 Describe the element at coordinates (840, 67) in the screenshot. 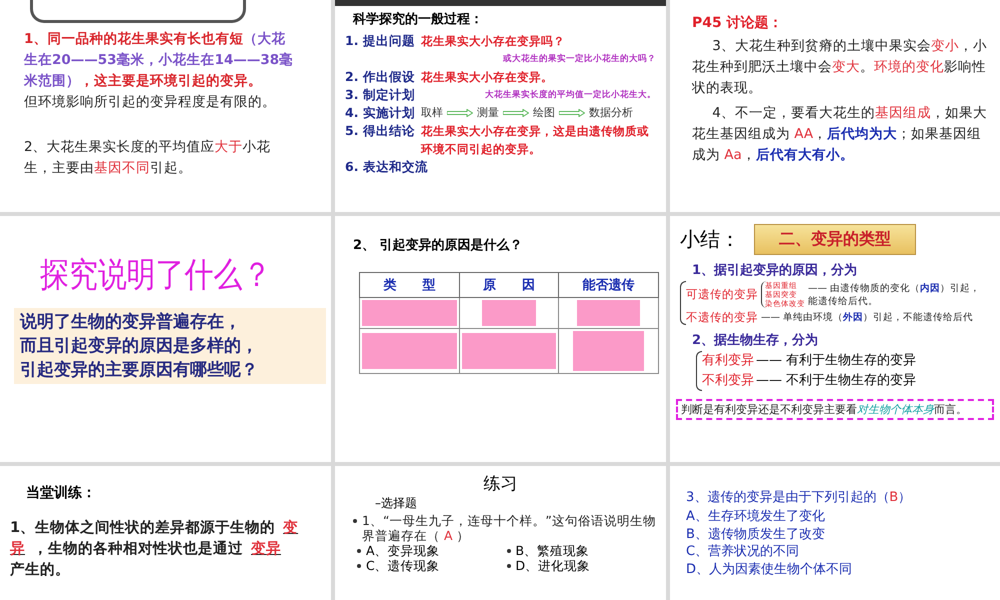

I see `paragraph: 3、大花生种到贫瘠的土壤中果实会变小，小花生种到肥沃土壤中会变大。环境的变化影响性状的表现。` at that location.